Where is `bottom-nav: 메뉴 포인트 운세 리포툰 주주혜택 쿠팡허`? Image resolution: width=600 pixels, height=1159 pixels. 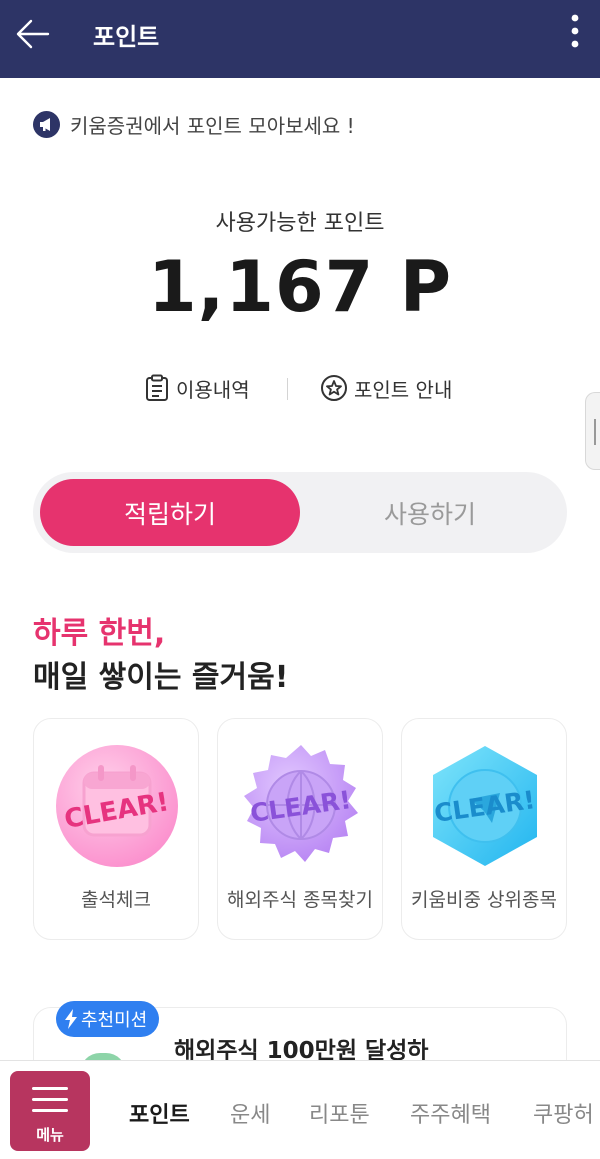 bottom-nav: 메뉴 포인트 운세 리포툰 주주혜택 쿠팡허 is located at coordinates (300, 1109).